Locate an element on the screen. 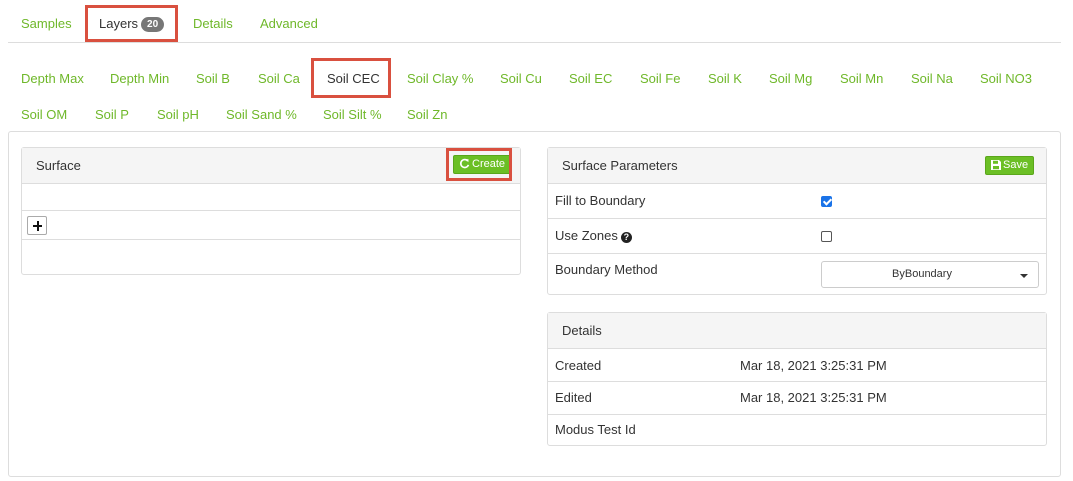 The width and height of the screenshot is (1073, 481). surface-panel: Surface Create is located at coordinates (271, 211).